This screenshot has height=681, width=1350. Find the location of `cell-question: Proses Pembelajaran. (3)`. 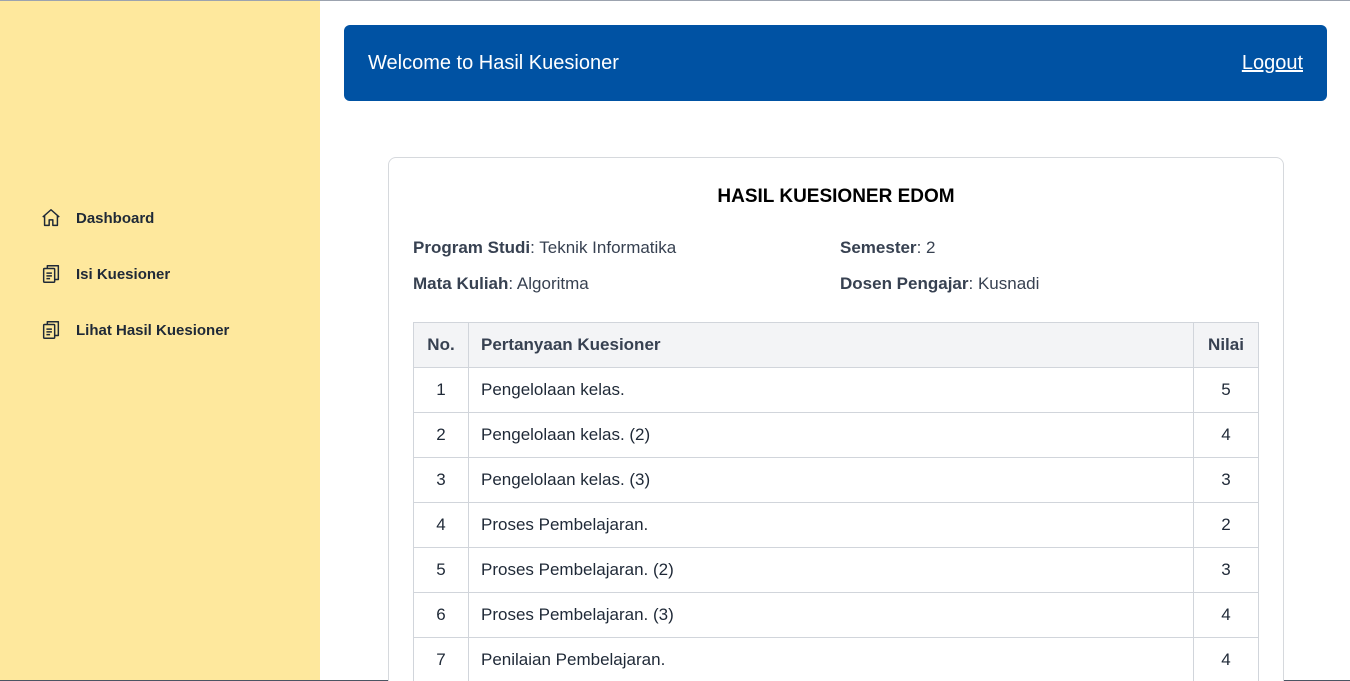

cell-question: Proses Pembelajaran. (3) is located at coordinates (831, 615).